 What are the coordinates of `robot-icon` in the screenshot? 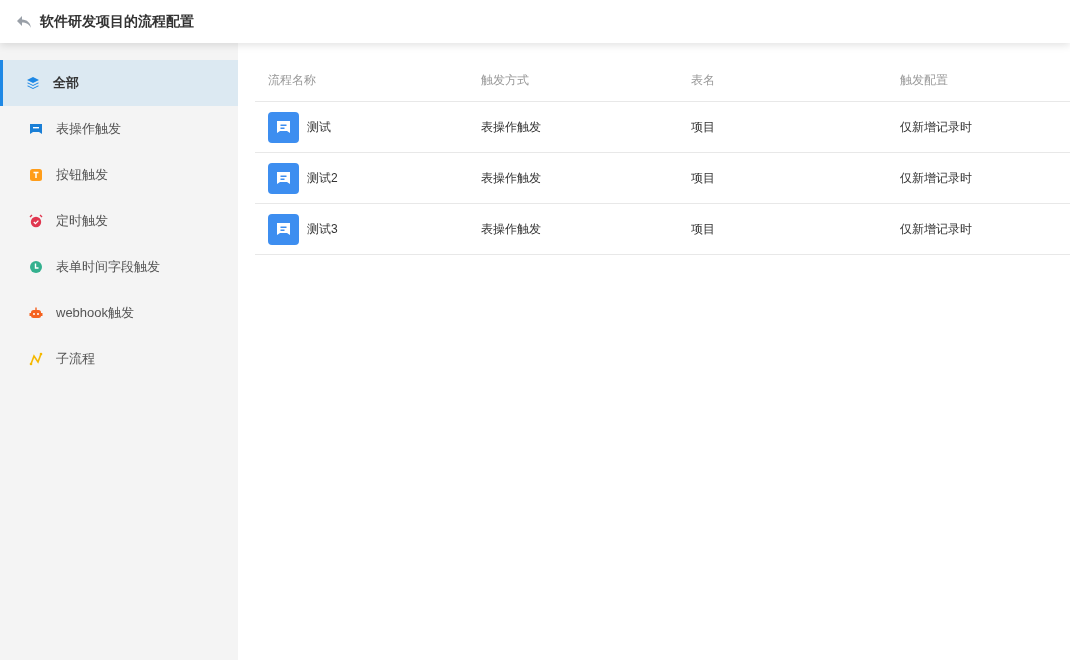 It's located at (36, 313).